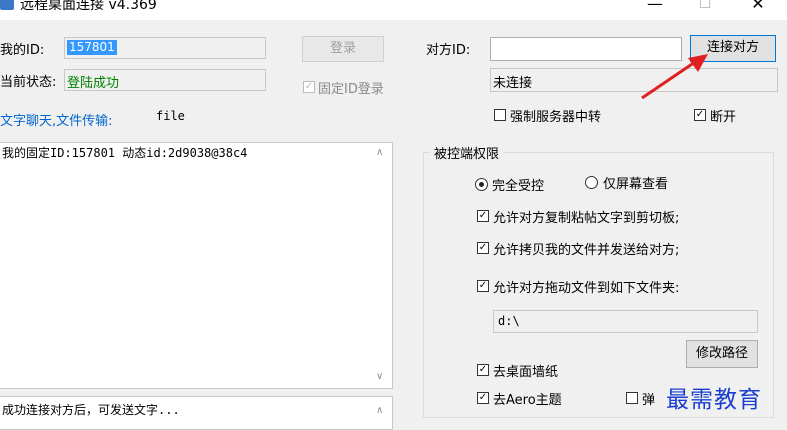 The image size is (787, 430). Describe the element at coordinates (636, 184) in the screenshot. I see `view-only-label: 仅屏幕查看` at that location.